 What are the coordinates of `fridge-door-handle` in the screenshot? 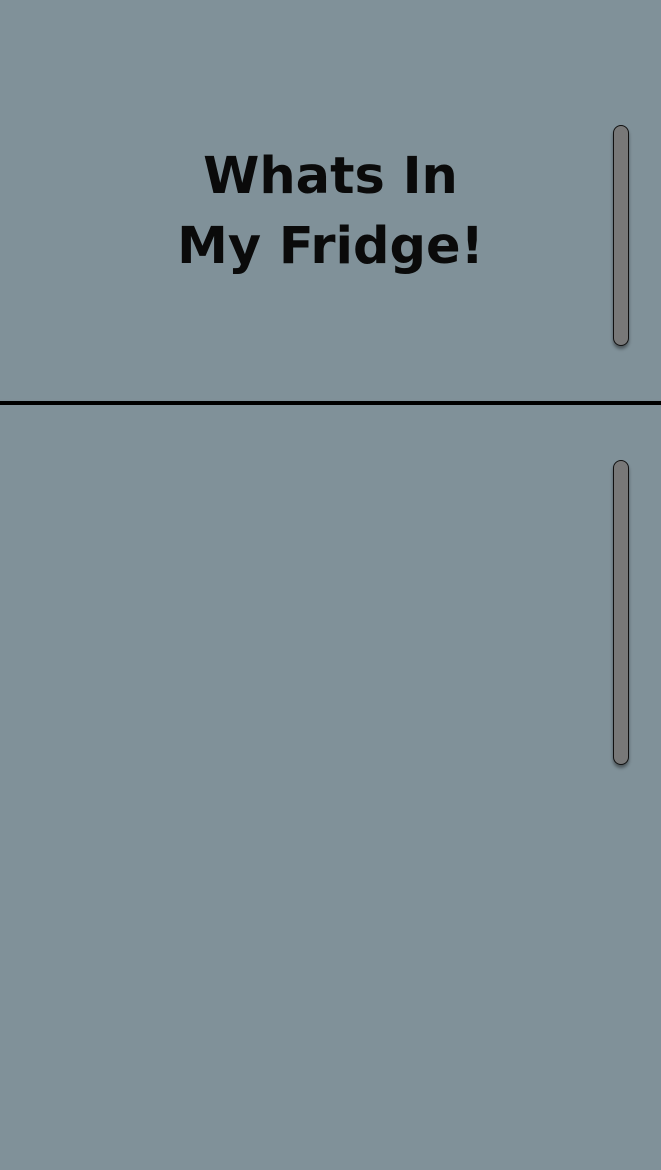 It's located at (621, 612).